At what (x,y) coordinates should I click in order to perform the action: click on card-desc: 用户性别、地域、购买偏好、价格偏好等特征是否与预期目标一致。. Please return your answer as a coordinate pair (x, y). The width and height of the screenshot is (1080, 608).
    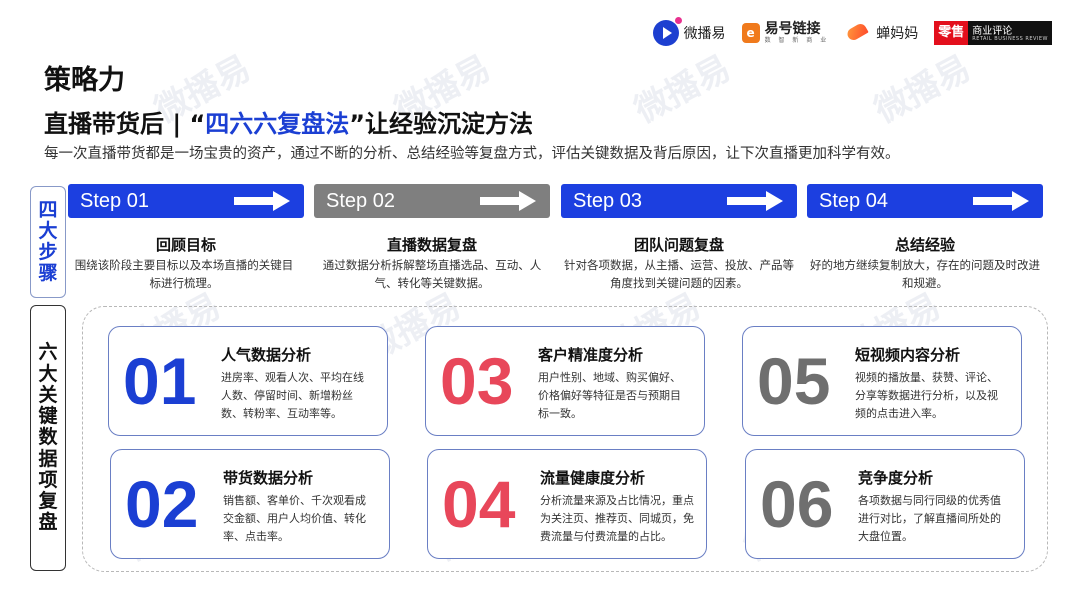
    Looking at the image, I should click on (609, 395).